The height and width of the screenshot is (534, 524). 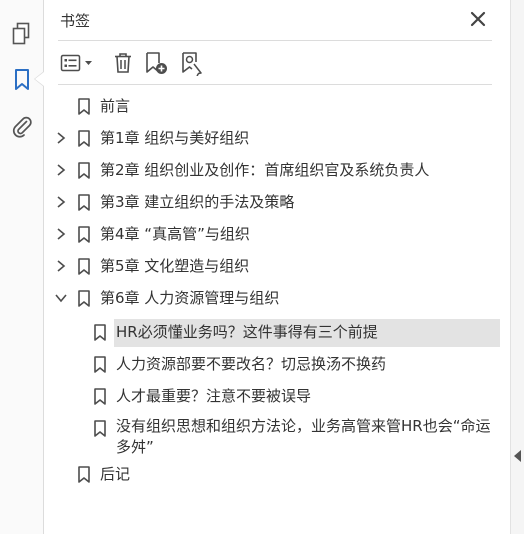 I want to click on bookmark-item: 第5章 文化塑造与组织, so click(x=277, y=266).